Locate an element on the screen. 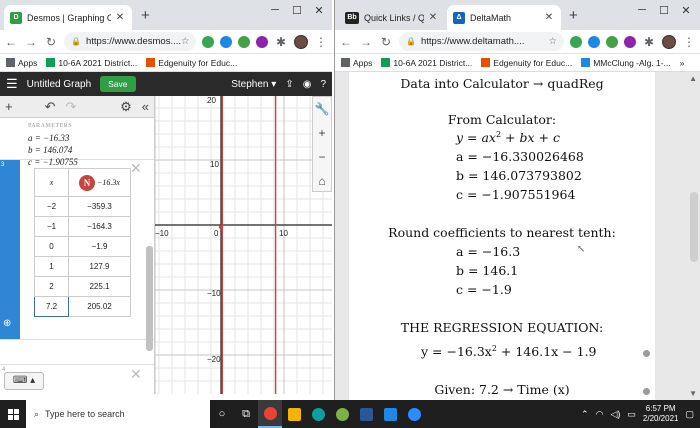 This screenshot has width=700, height=428. cell-y: 205.02 is located at coordinates (99, 306).